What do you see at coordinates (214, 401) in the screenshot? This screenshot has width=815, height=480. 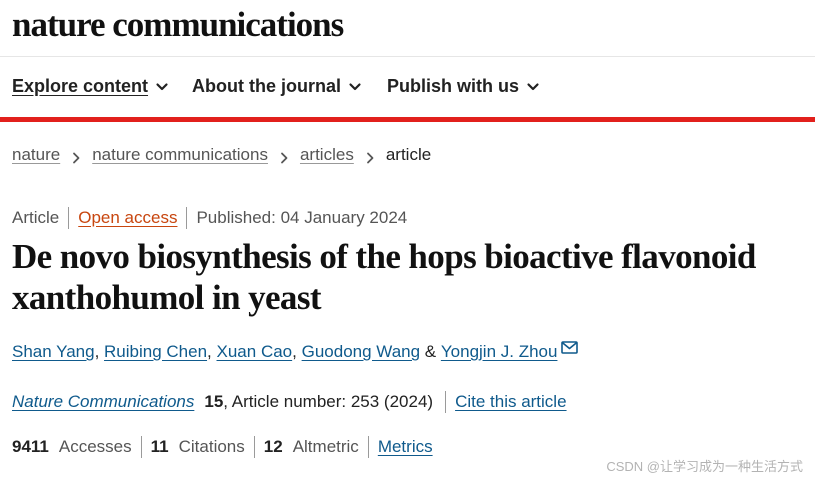 I see `volume-number: 15` at bounding box center [214, 401].